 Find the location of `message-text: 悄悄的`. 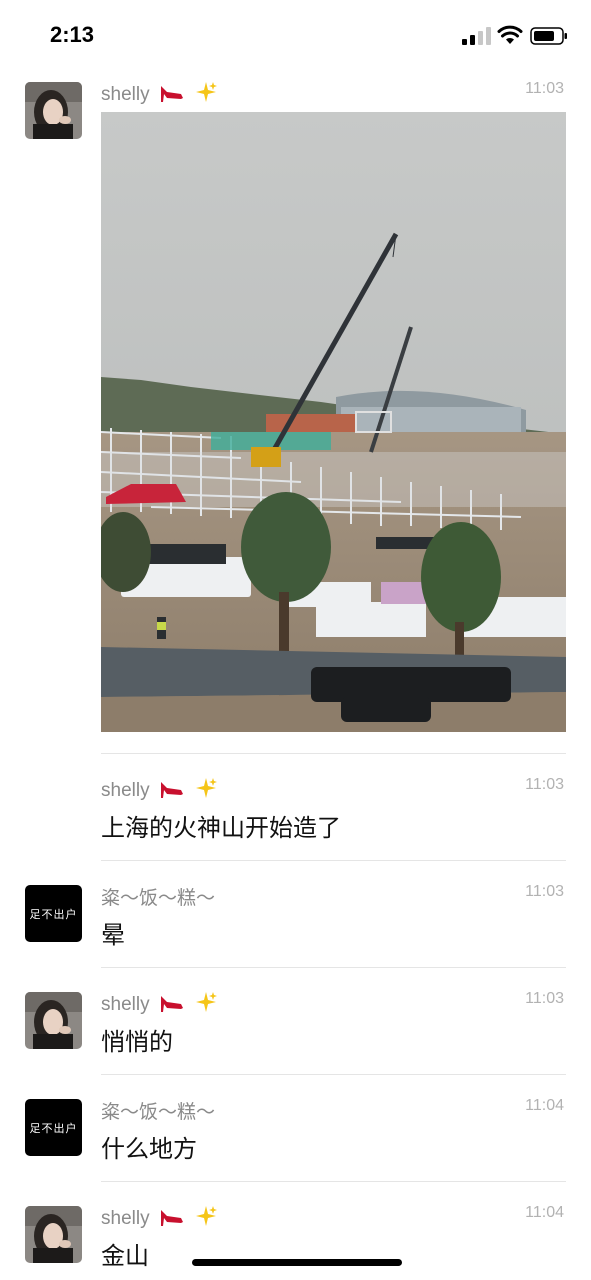

message-text: 悄悄的 is located at coordinates (137, 1042).